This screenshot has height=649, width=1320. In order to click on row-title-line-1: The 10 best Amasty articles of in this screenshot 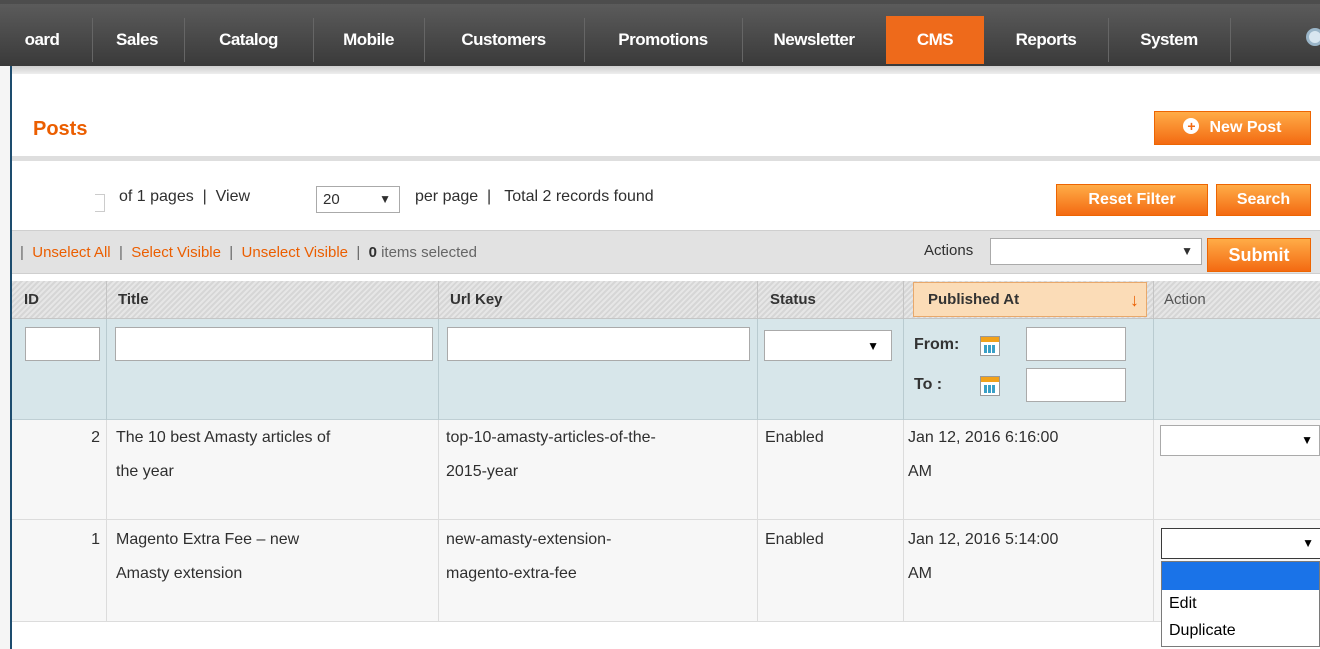, I will do `click(223, 437)`.